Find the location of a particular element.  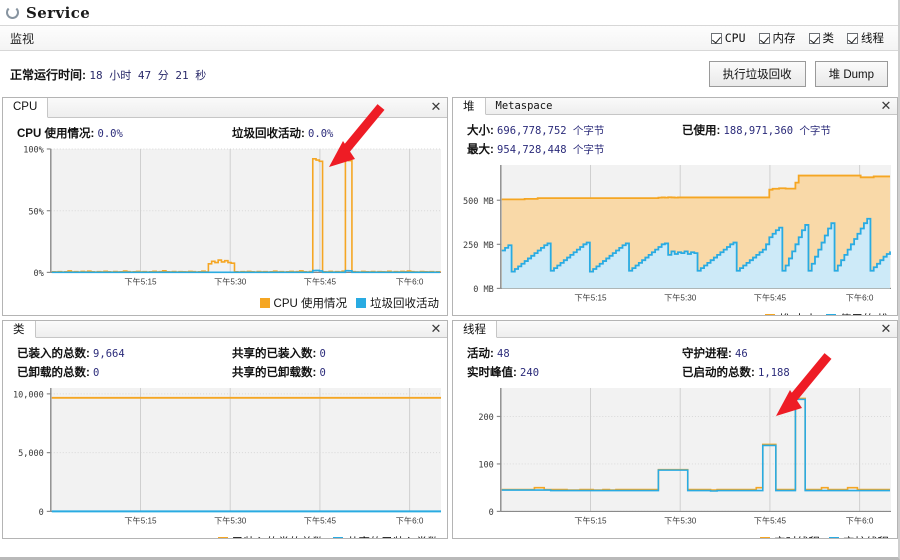

checkbox-memory-box is located at coordinates (764, 38).